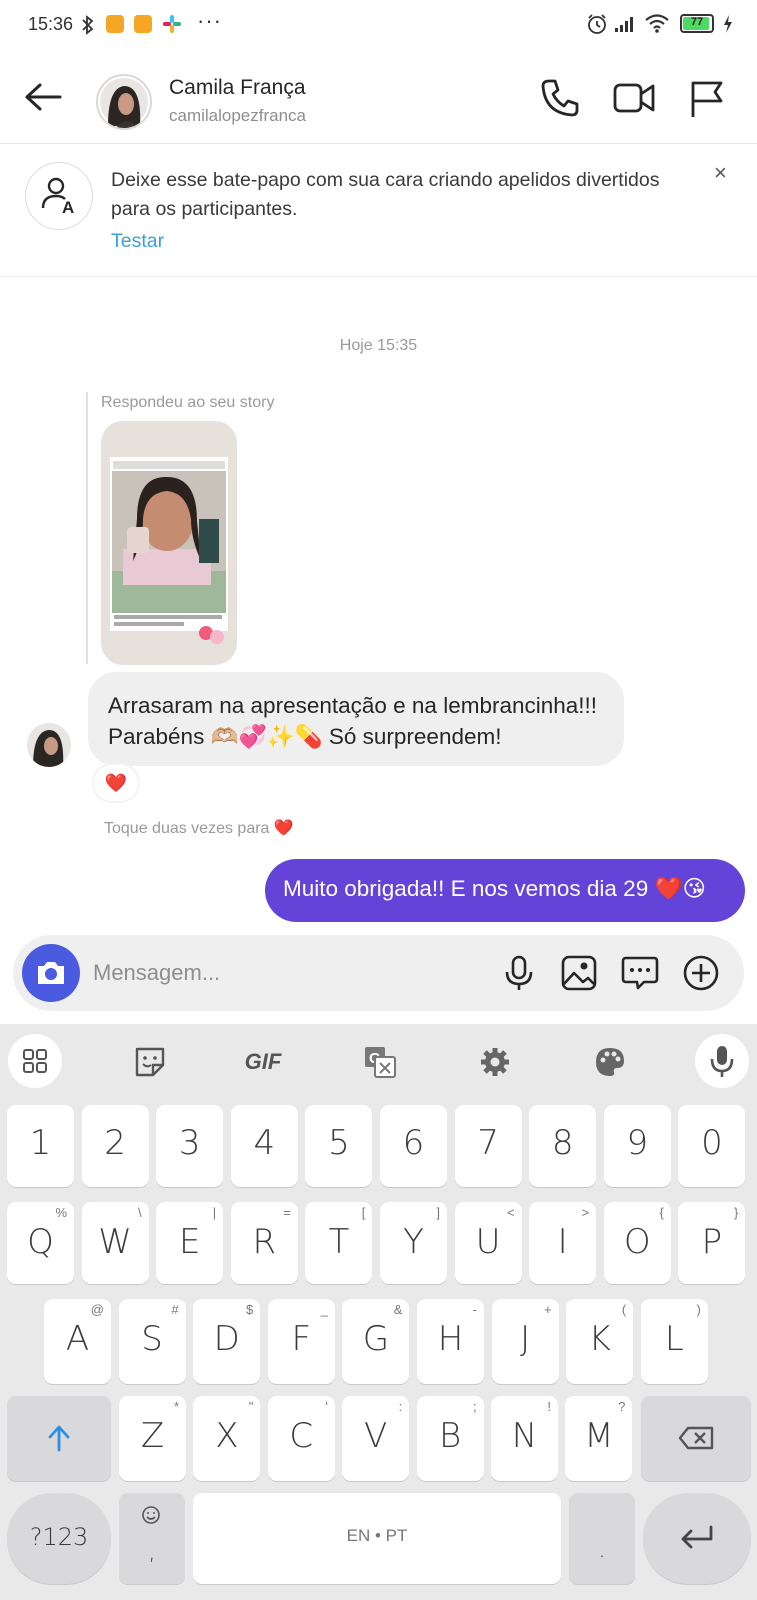  I want to click on key-o: O{, so click(637, 1243).